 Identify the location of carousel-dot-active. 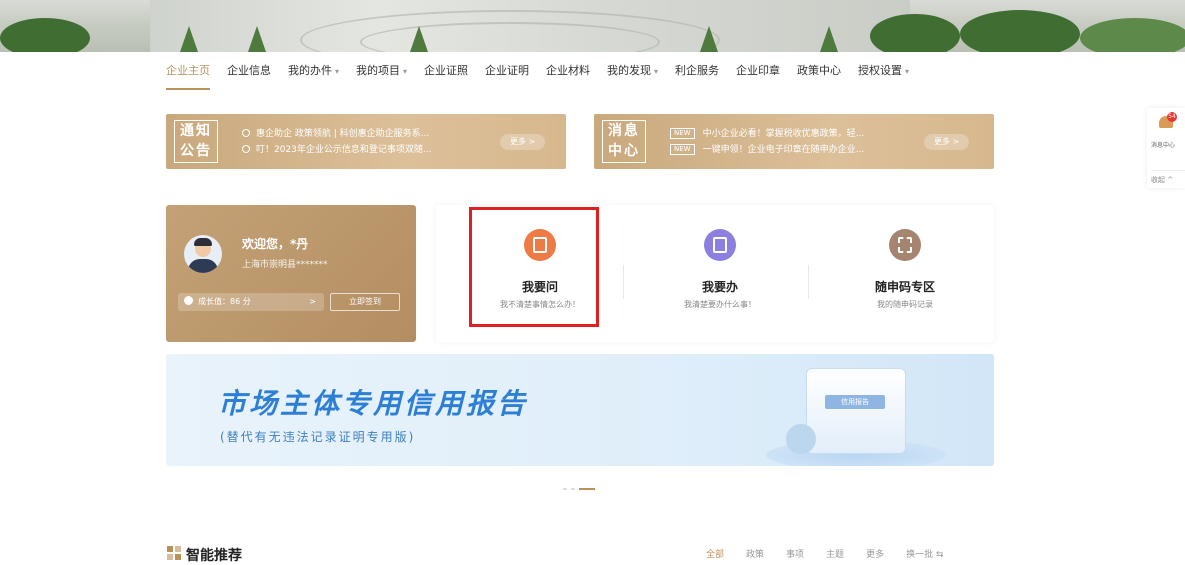
(587, 489).